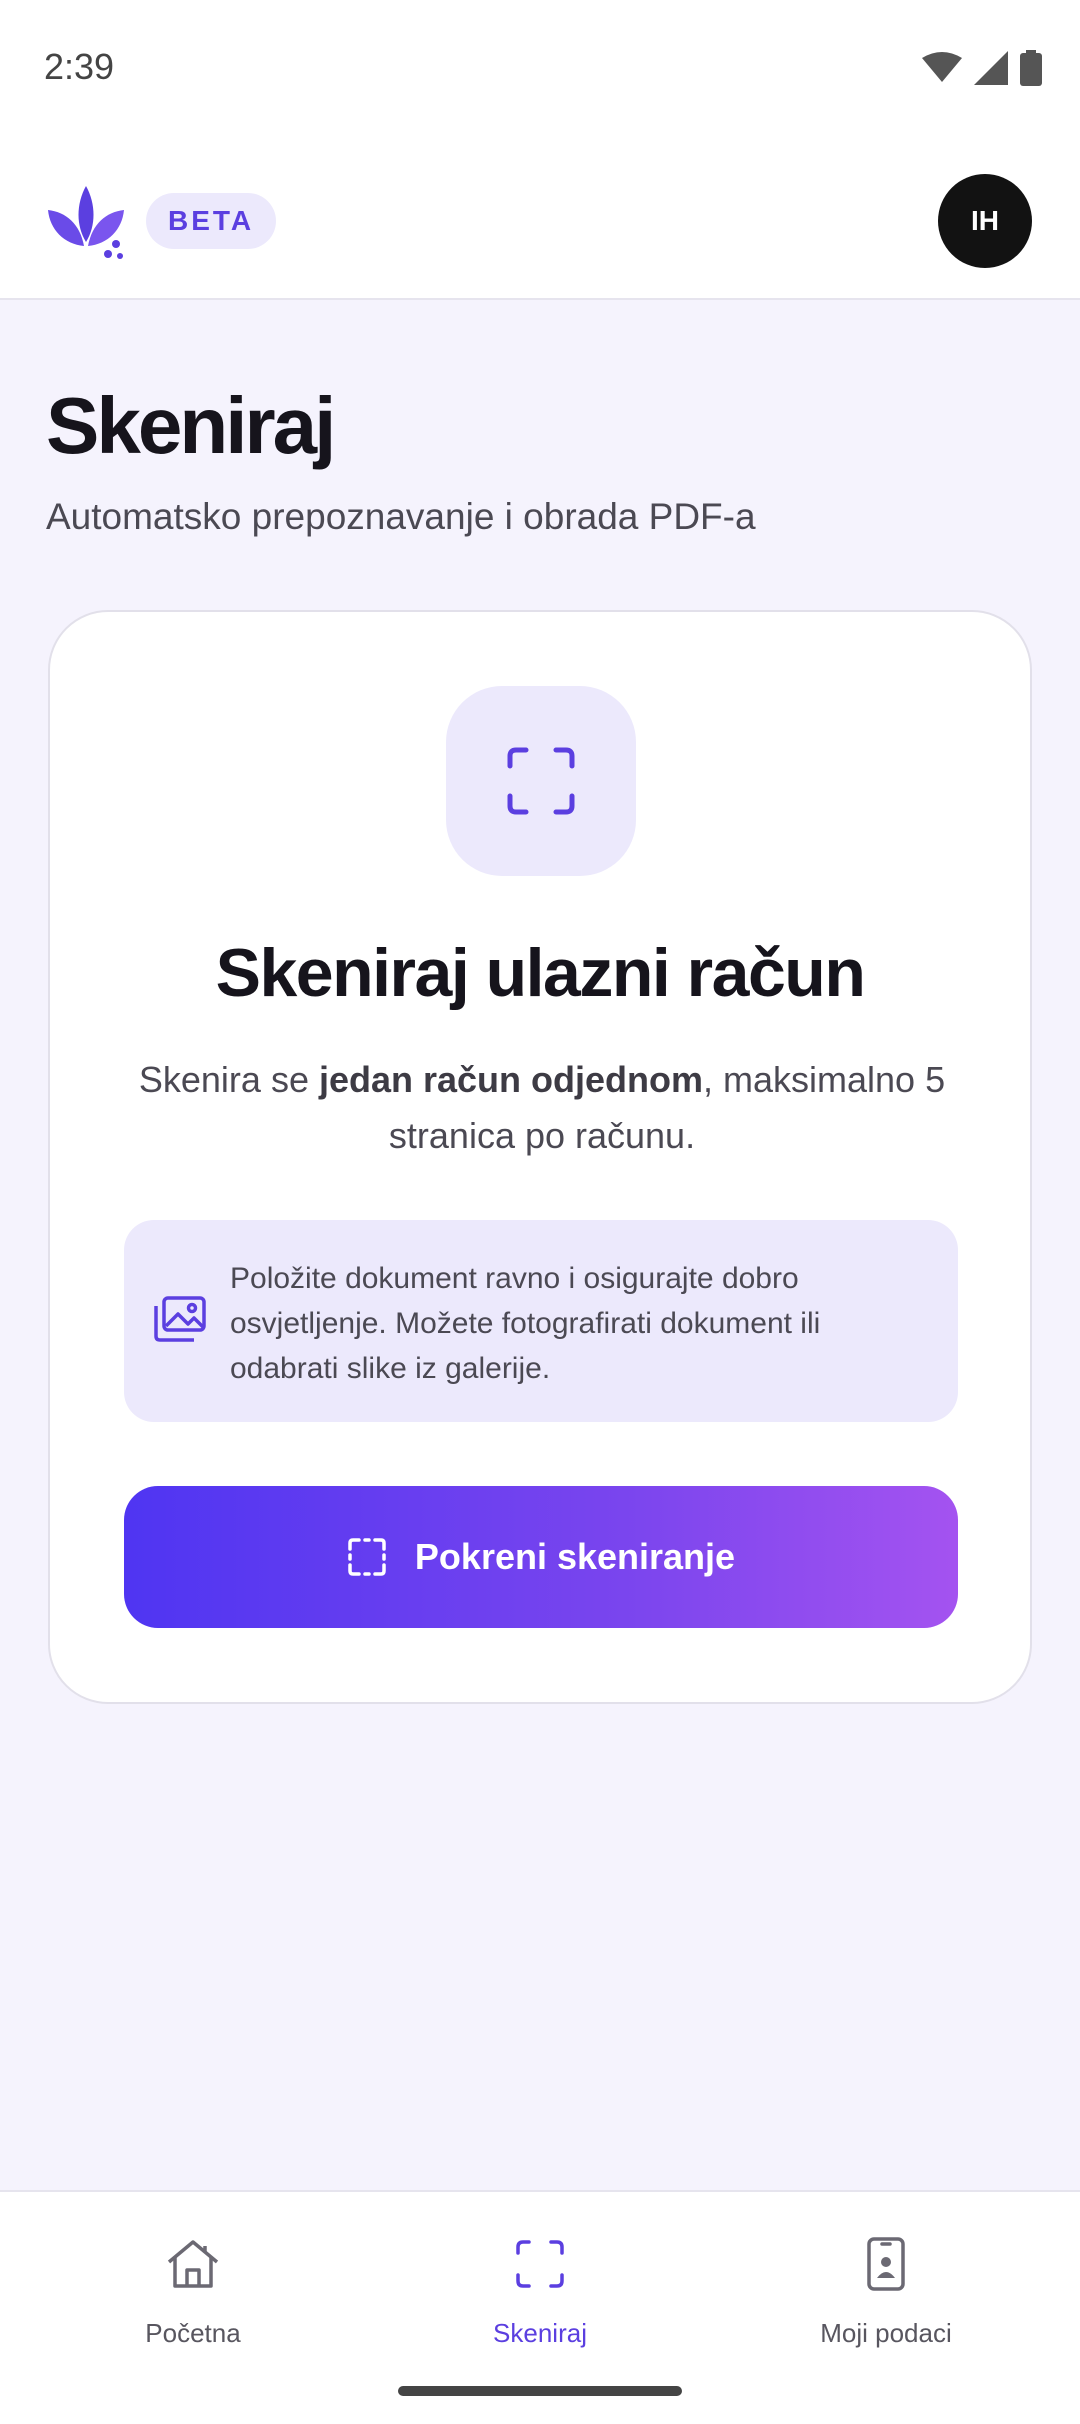 Image resolution: width=1080 pixels, height=2424 pixels. Describe the element at coordinates (540, 2264) in the screenshot. I see `scan-icon` at that location.